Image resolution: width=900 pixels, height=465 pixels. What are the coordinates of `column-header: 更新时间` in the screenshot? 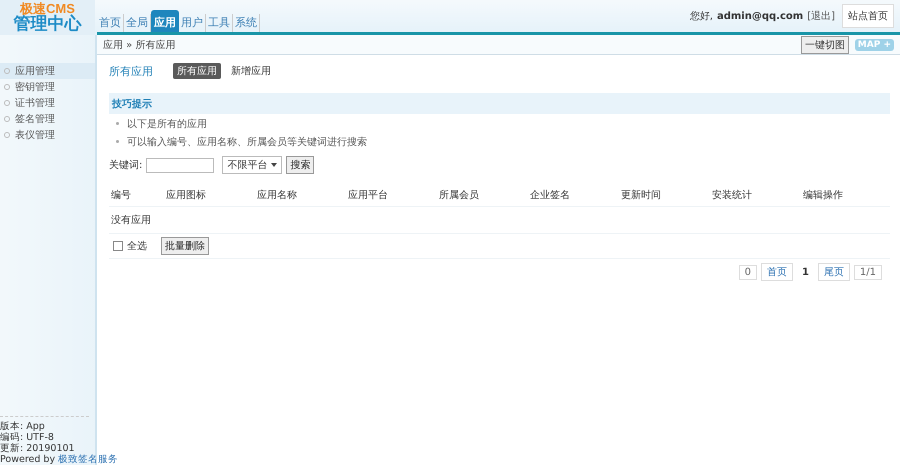 It's located at (641, 195).